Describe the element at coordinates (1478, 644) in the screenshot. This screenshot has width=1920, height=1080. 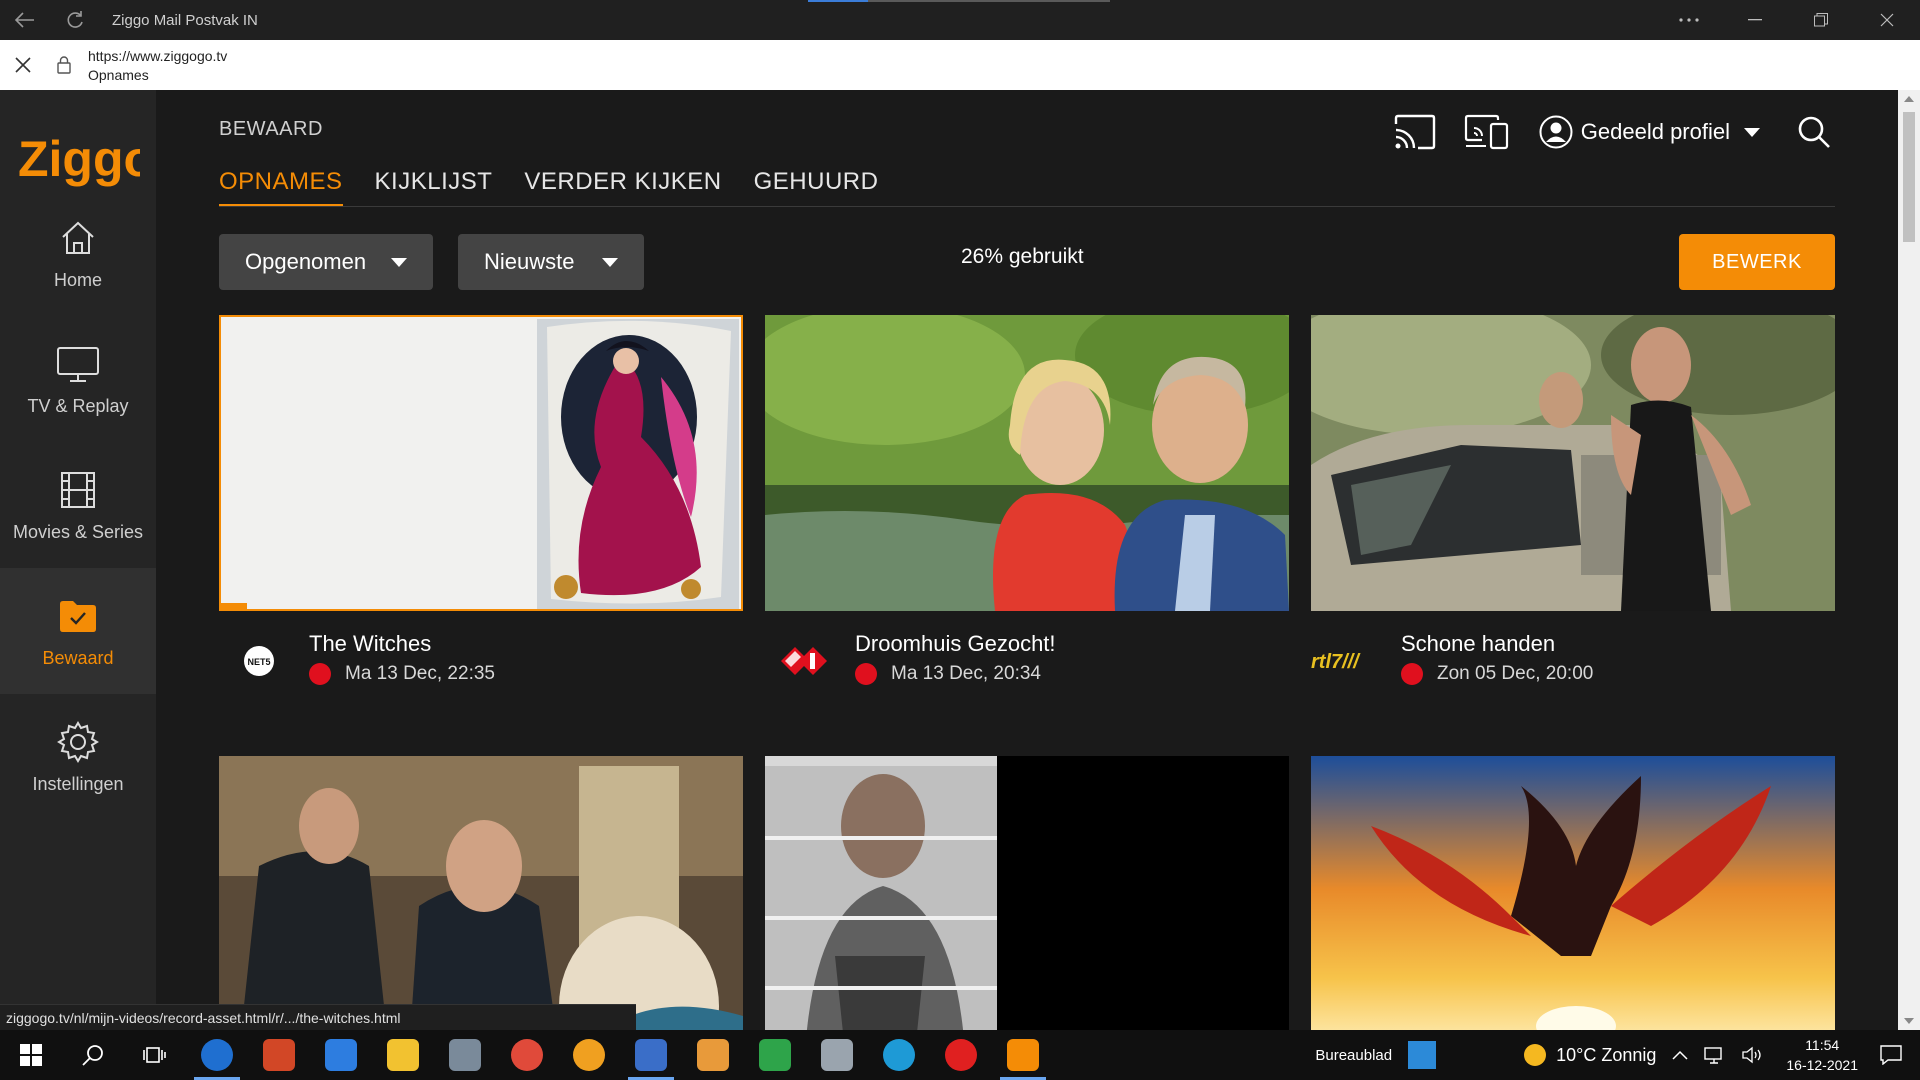
I see `recording-title: Schone handen` at that location.